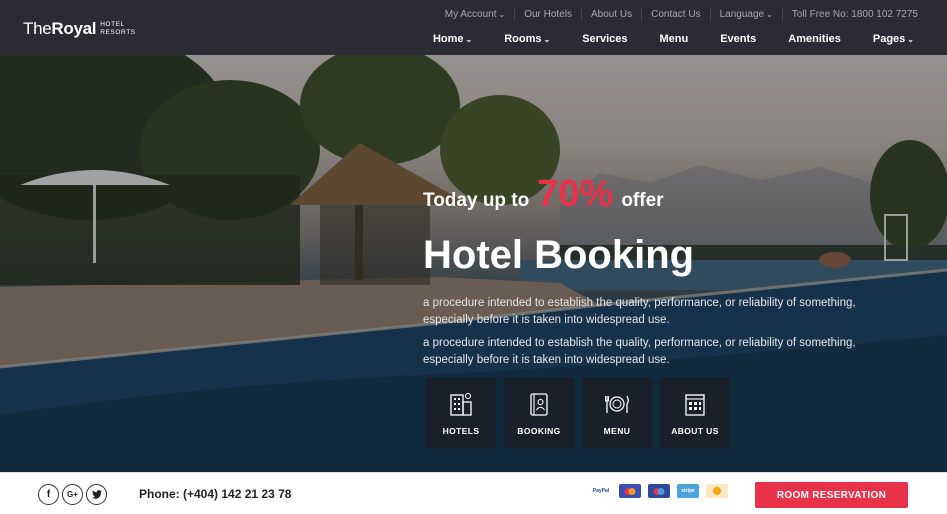  Describe the element at coordinates (854, 15) in the screenshot. I see `toll-free-number: Toll Free No: 1800 102 7275` at that location.